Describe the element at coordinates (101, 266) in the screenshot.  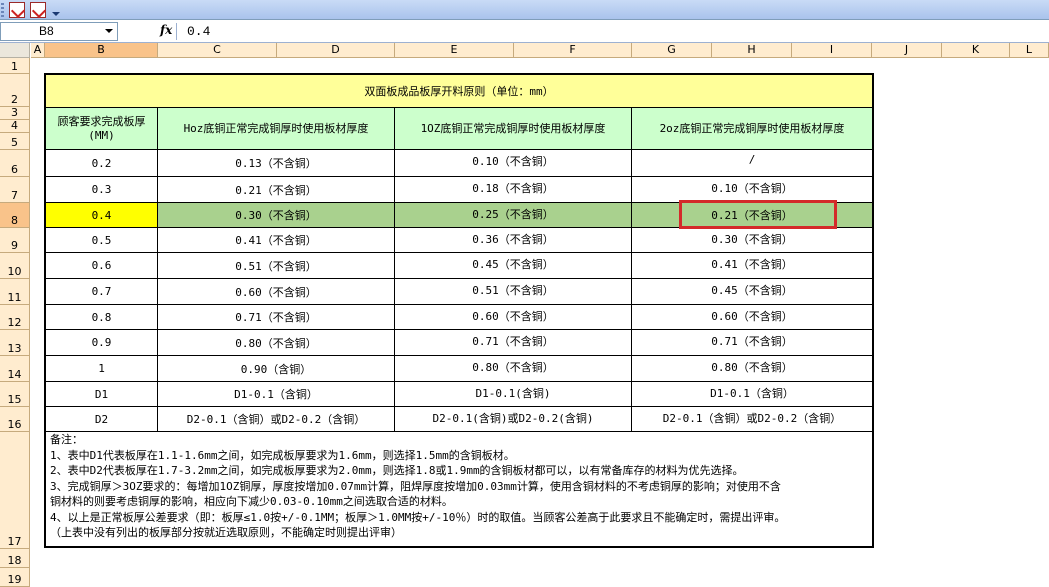
I see `thickness-cell: 0.6` at that location.